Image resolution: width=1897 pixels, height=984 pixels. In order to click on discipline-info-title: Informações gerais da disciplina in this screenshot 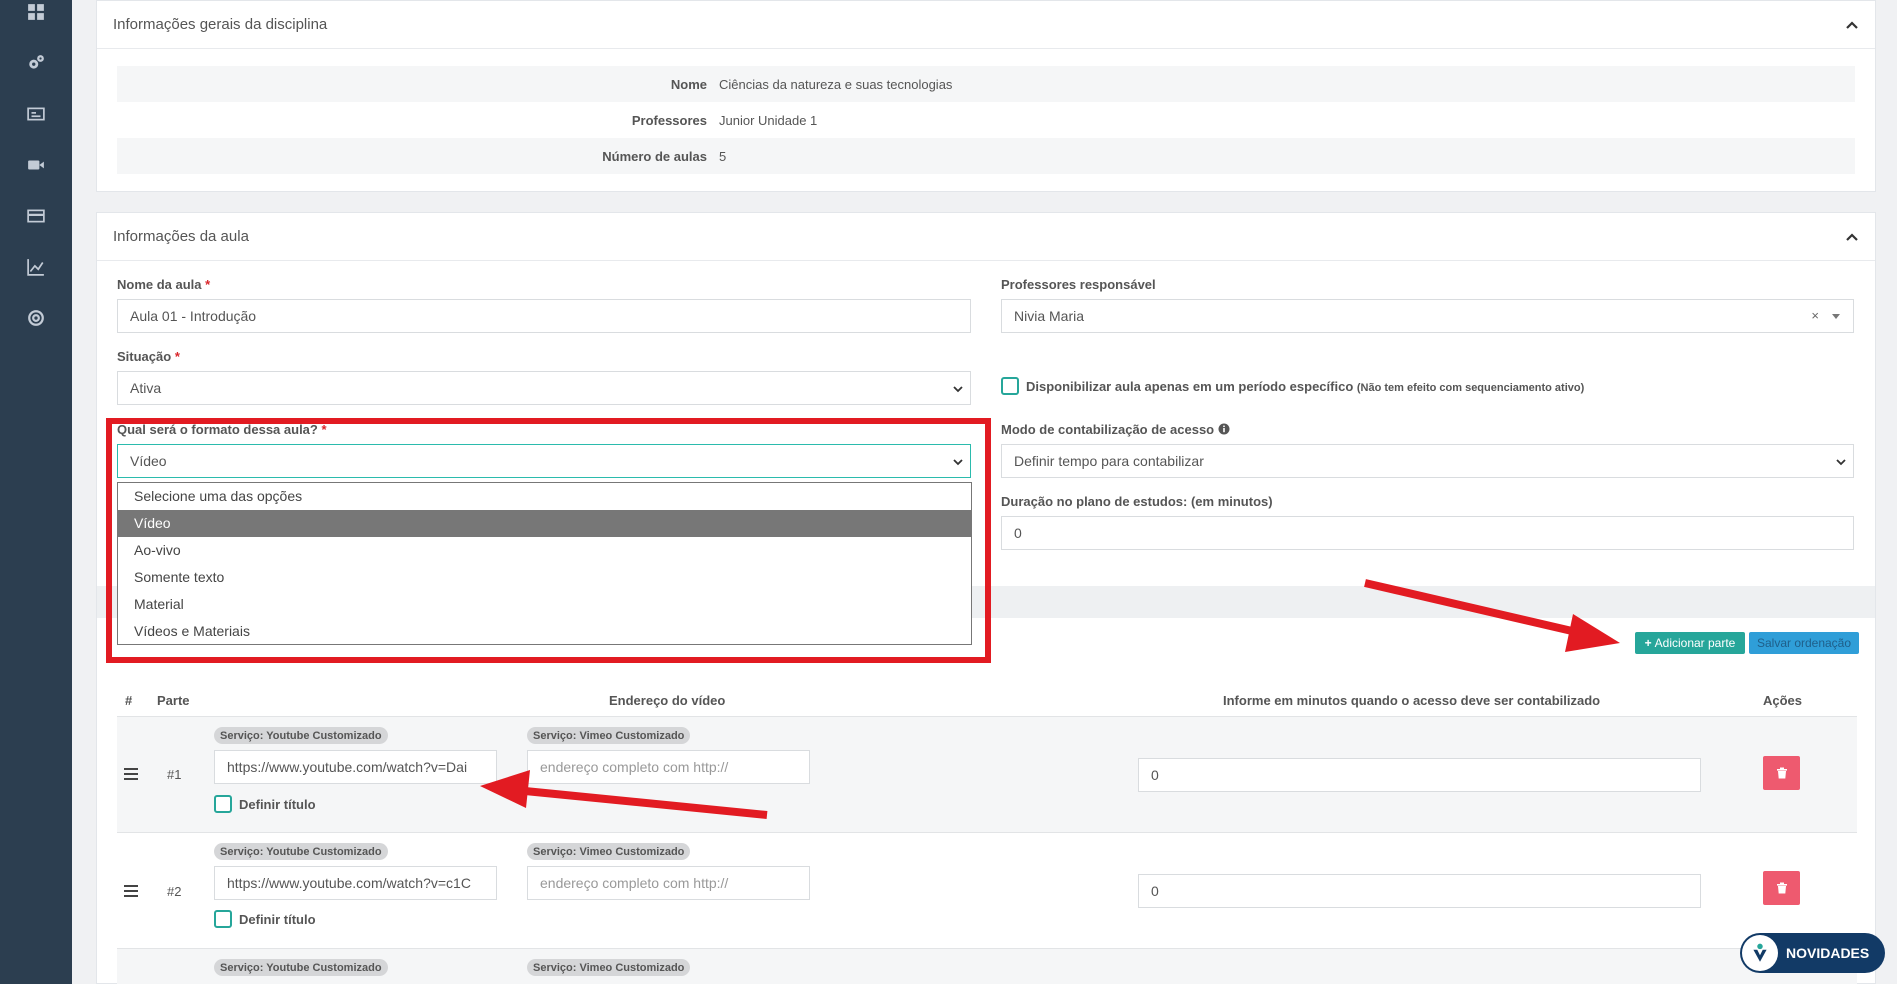, I will do `click(220, 24)`.